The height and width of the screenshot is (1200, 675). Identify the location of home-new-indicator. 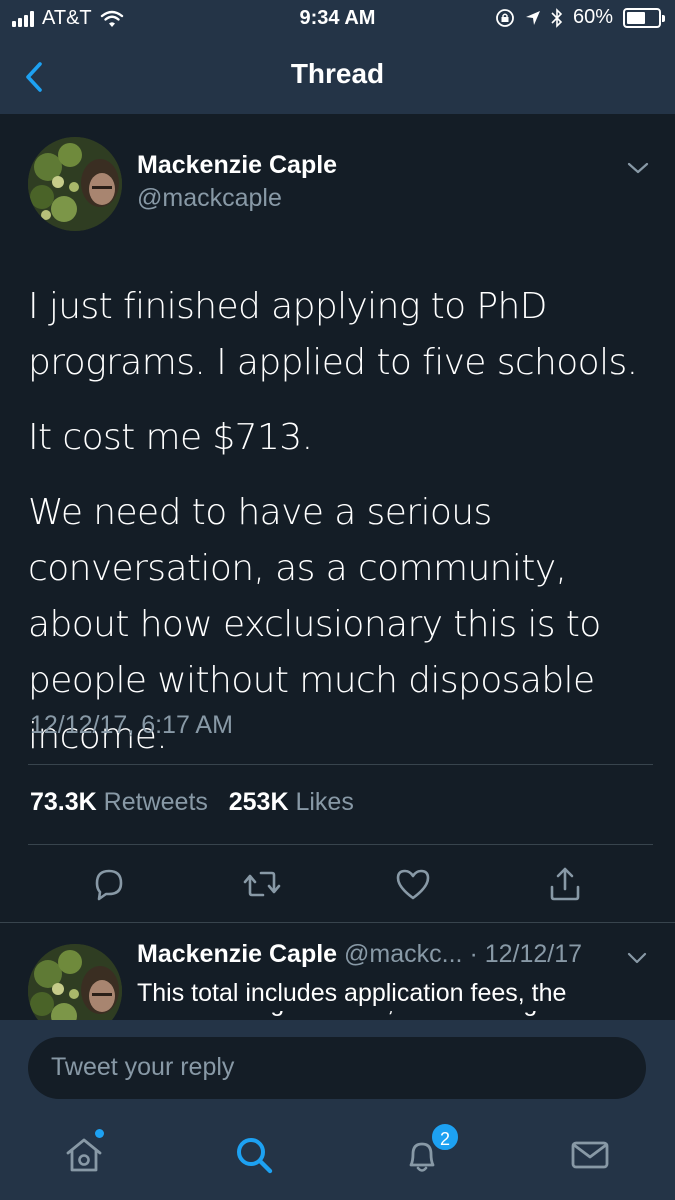
(99, 1133).